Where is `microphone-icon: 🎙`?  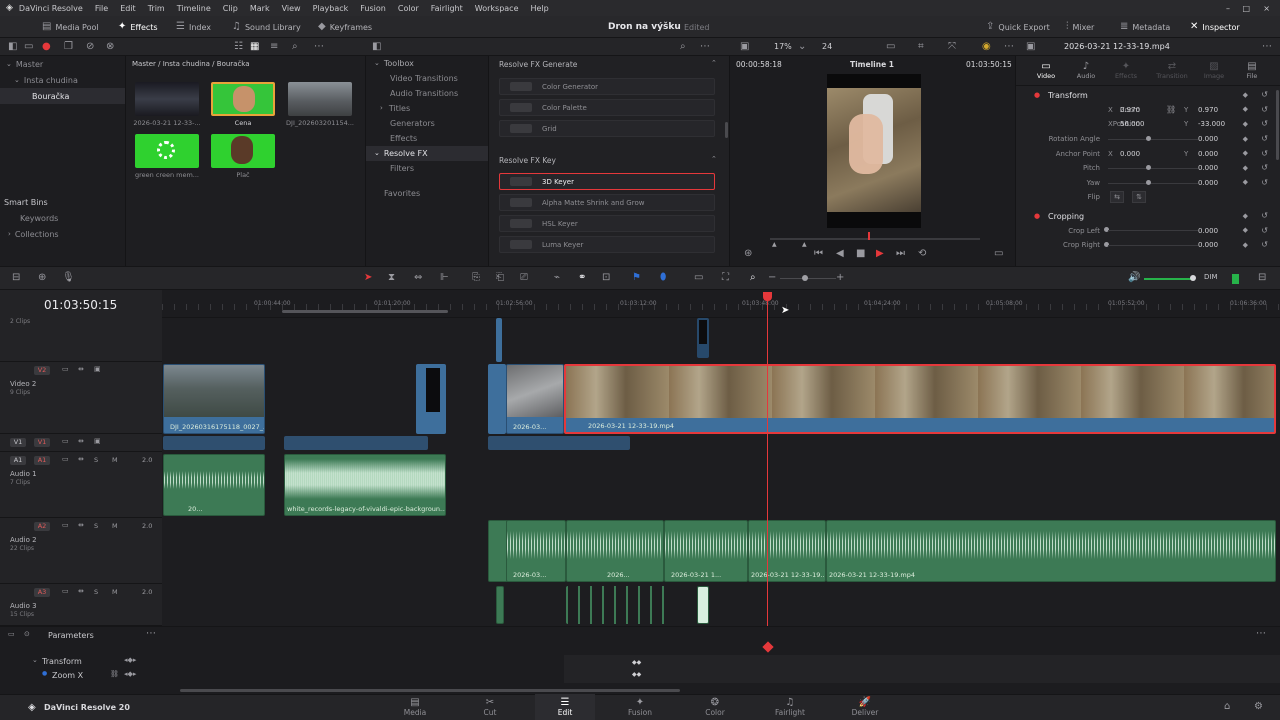
microphone-icon: 🎙 is located at coordinates (68, 278).